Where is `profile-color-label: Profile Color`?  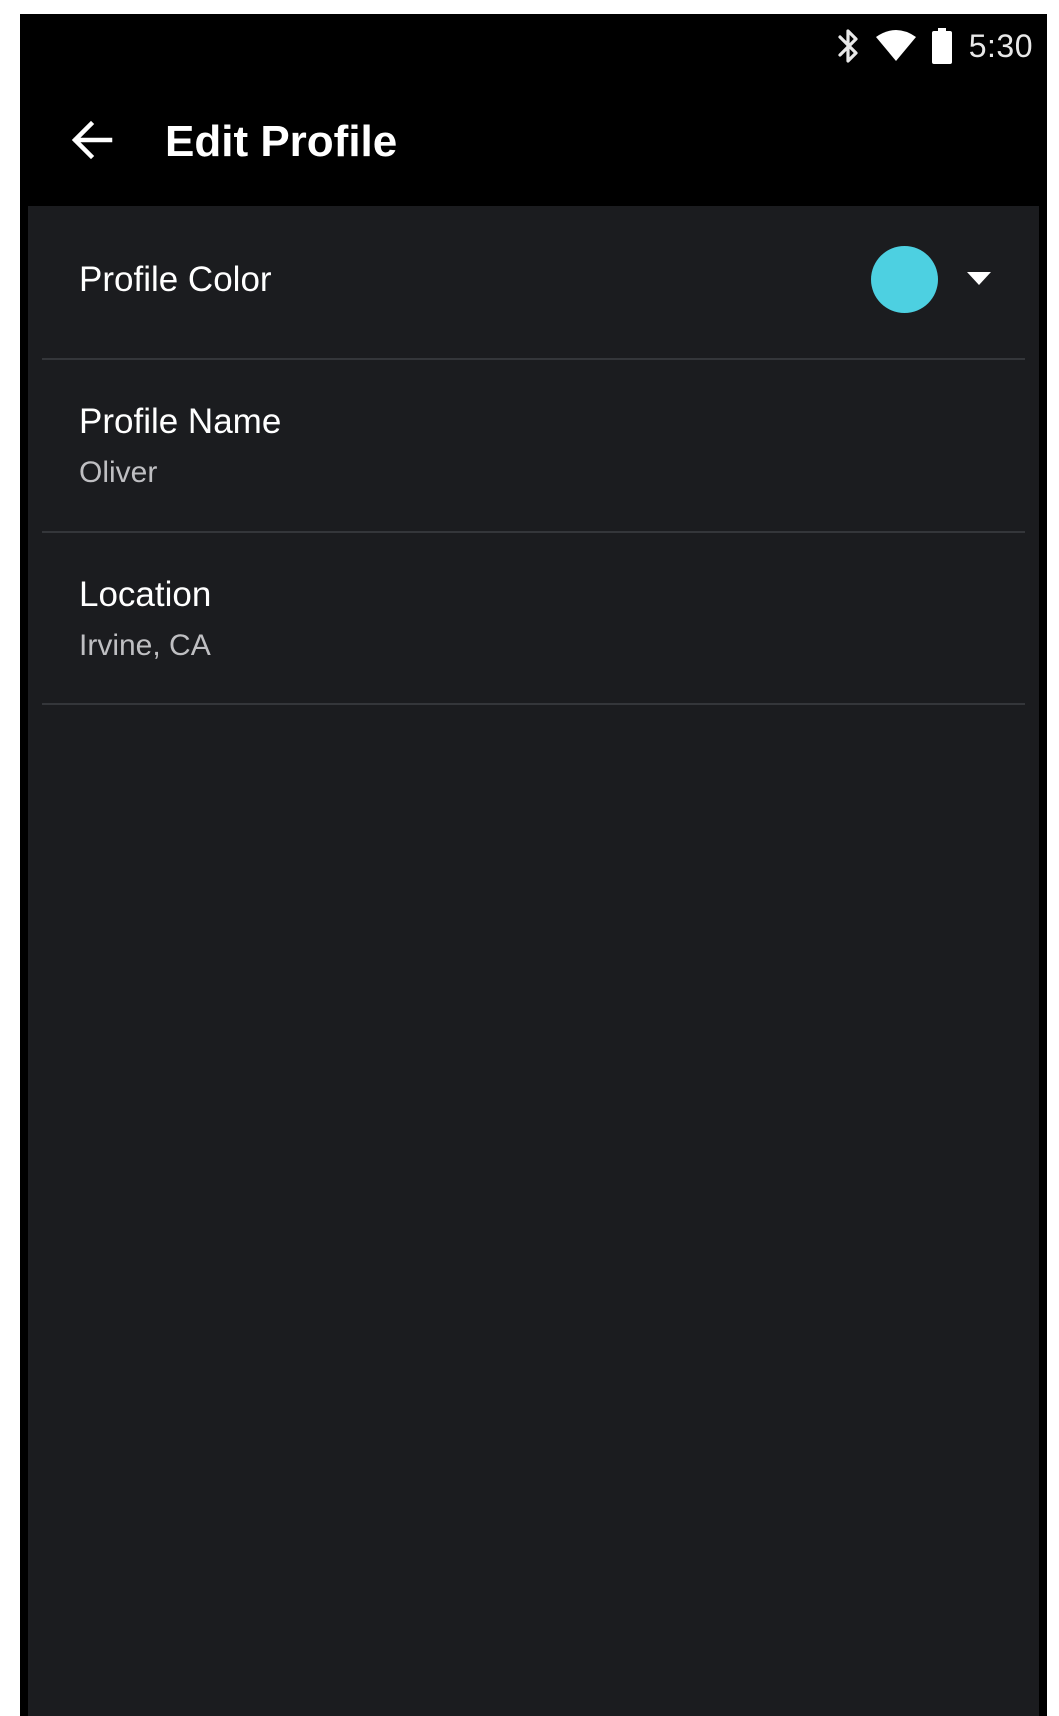
profile-color-label: Profile Color is located at coordinates (175, 279).